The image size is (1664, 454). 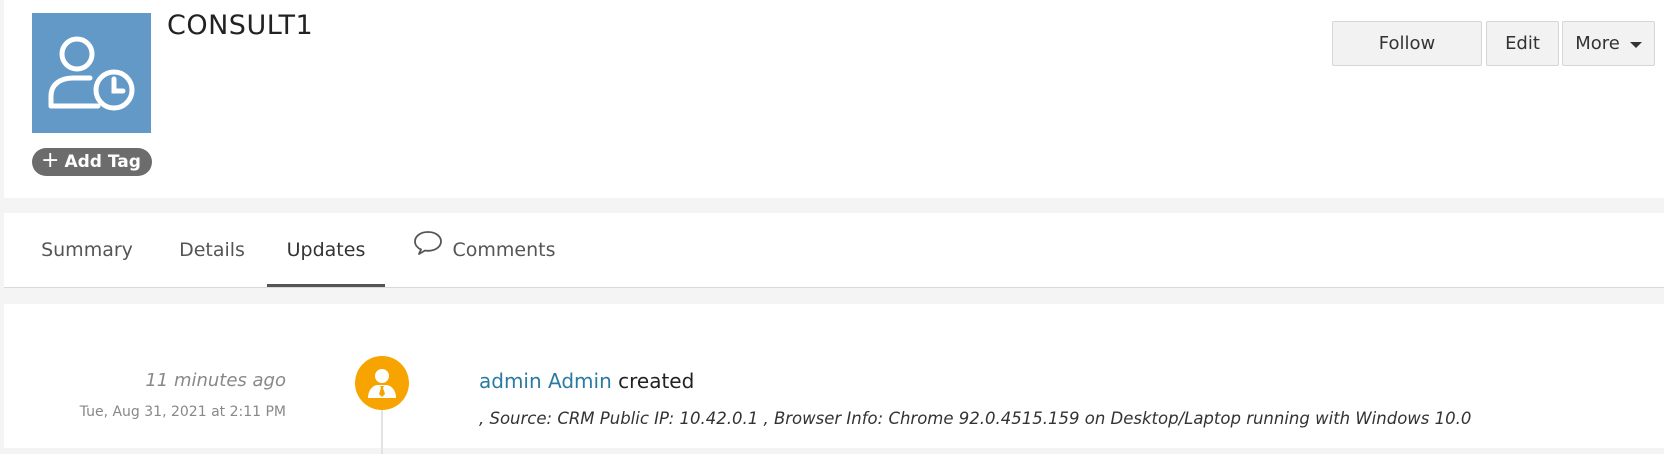 I want to click on tab-updates: Updates, so click(x=326, y=250).